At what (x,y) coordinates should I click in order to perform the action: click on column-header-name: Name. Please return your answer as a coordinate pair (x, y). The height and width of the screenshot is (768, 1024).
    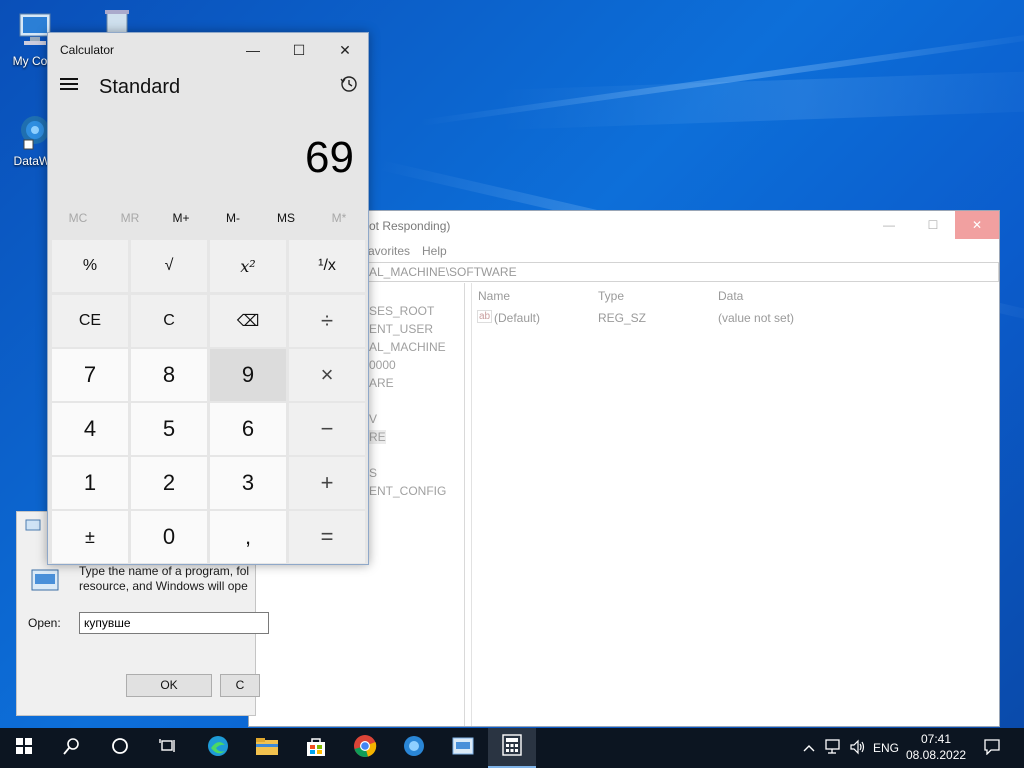
    Looking at the image, I should click on (494, 296).